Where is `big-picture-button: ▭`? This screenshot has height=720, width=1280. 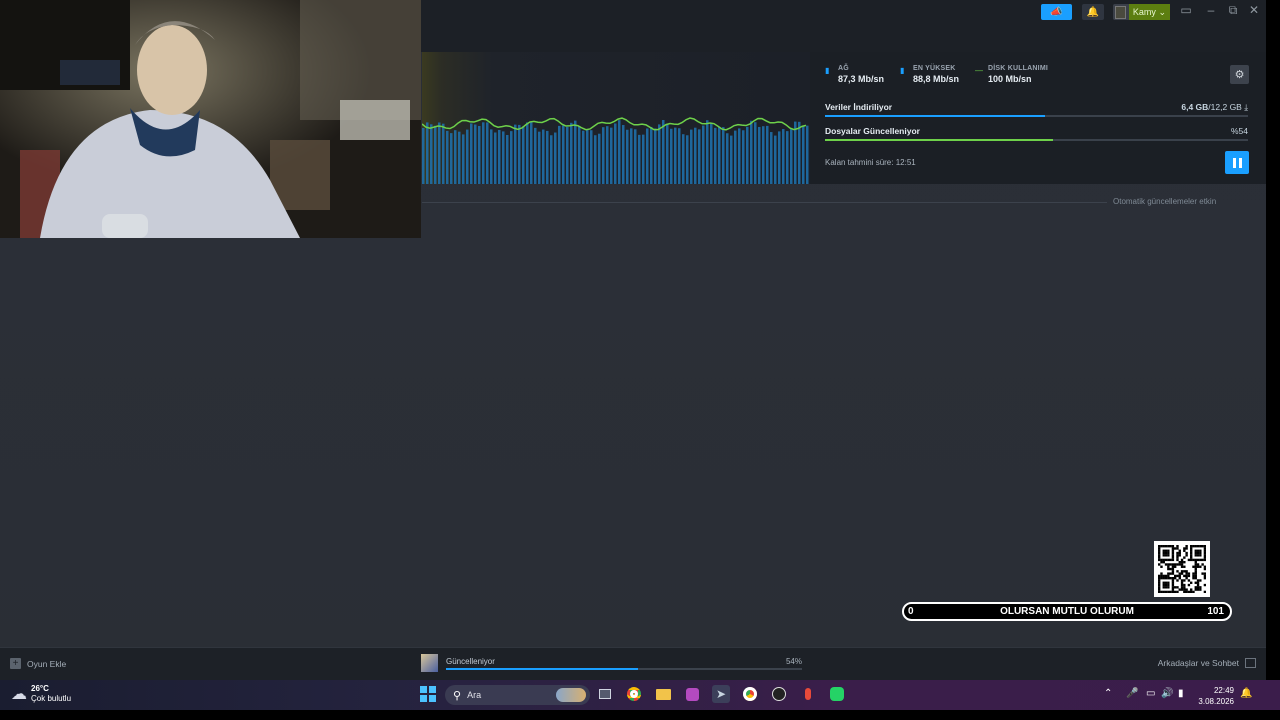 big-picture-button: ▭ is located at coordinates (1186, 10).